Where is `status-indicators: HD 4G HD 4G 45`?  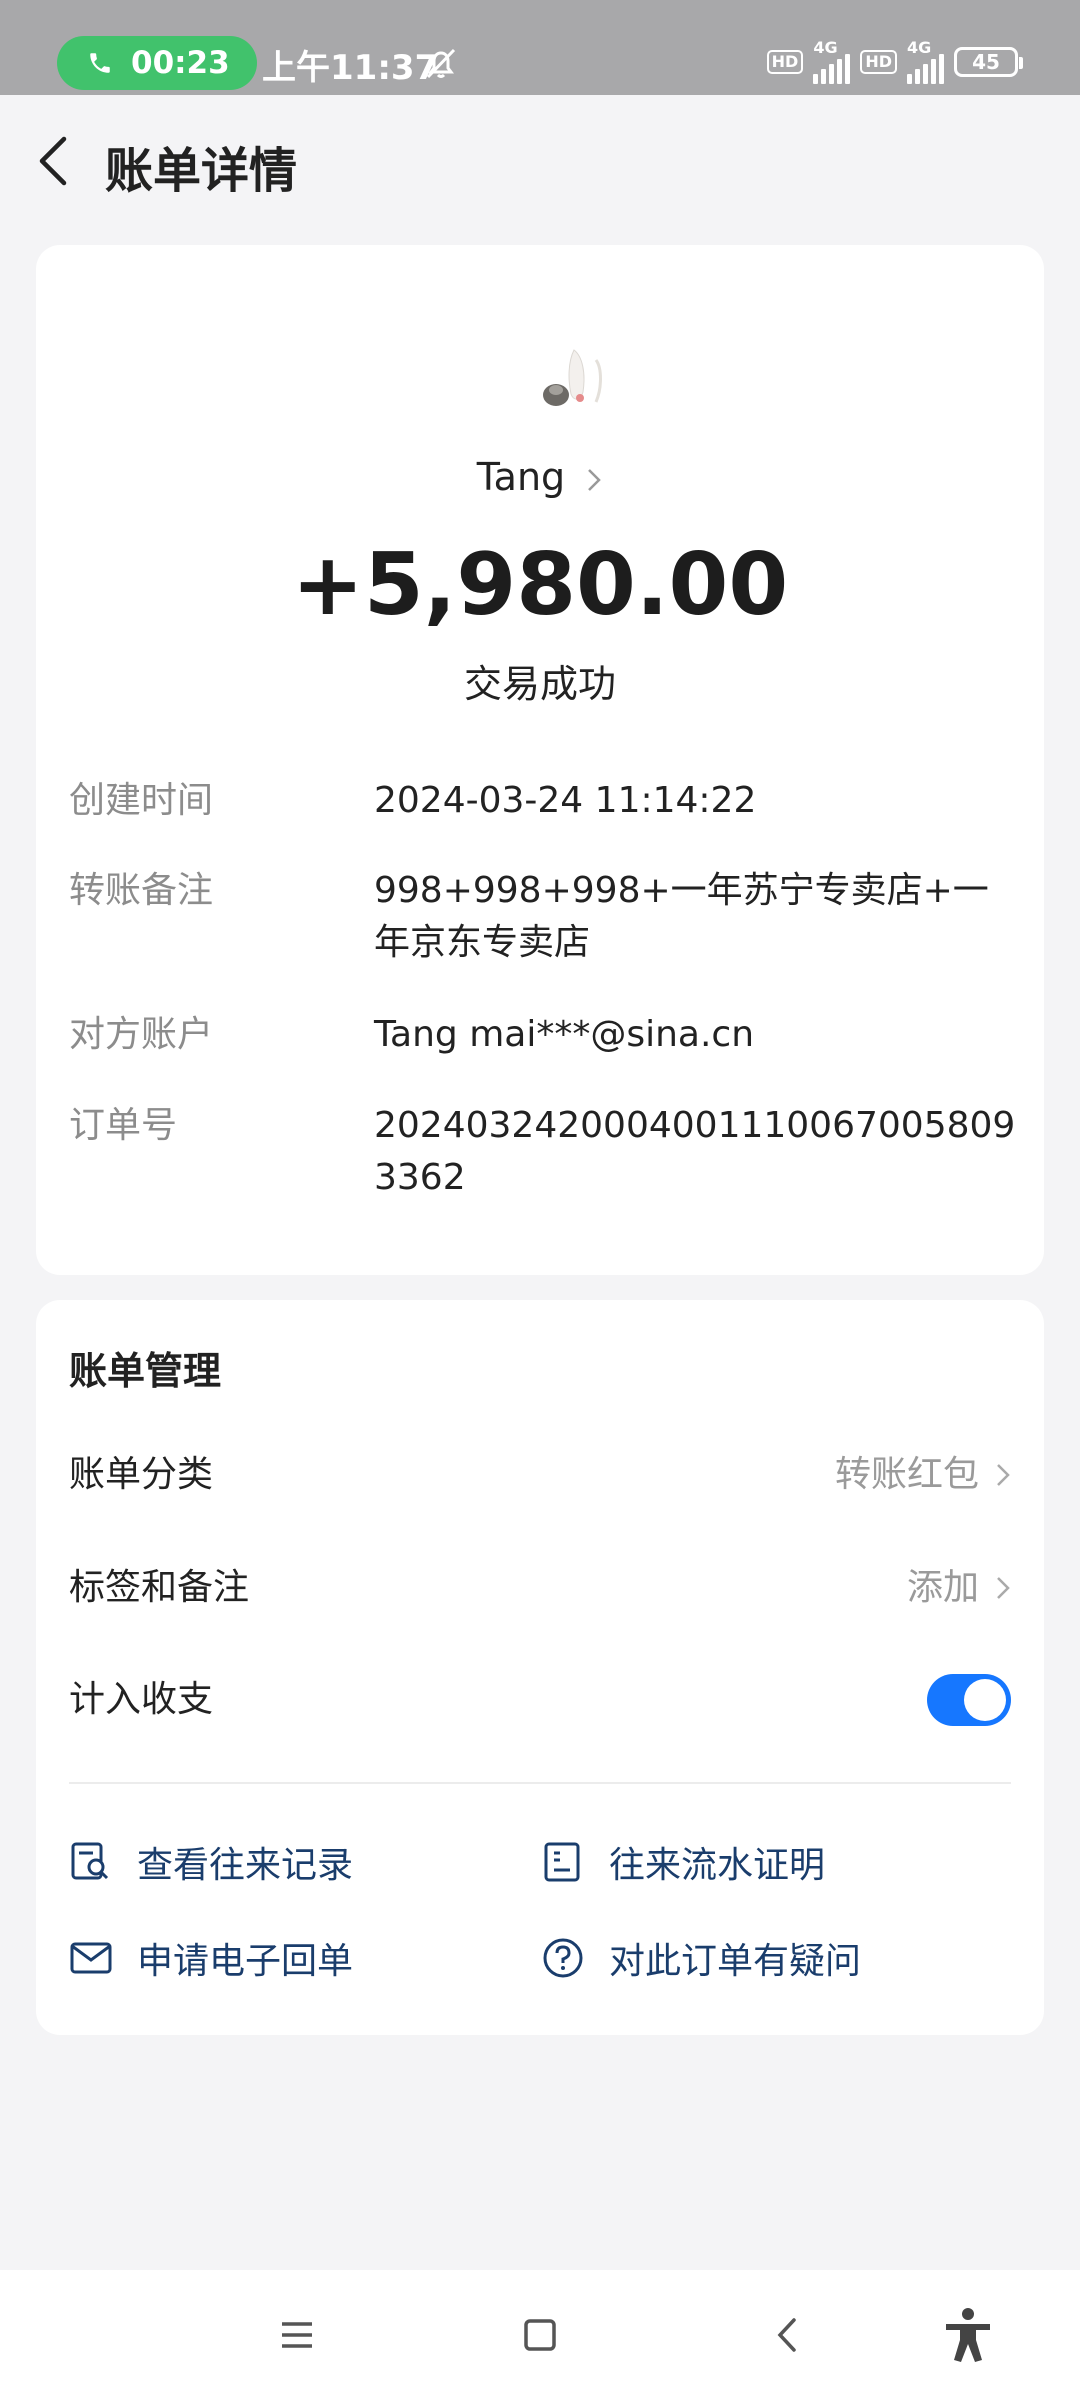
status-indicators: HD 4G HD 4G 45 is located at coordinates (894, 61).